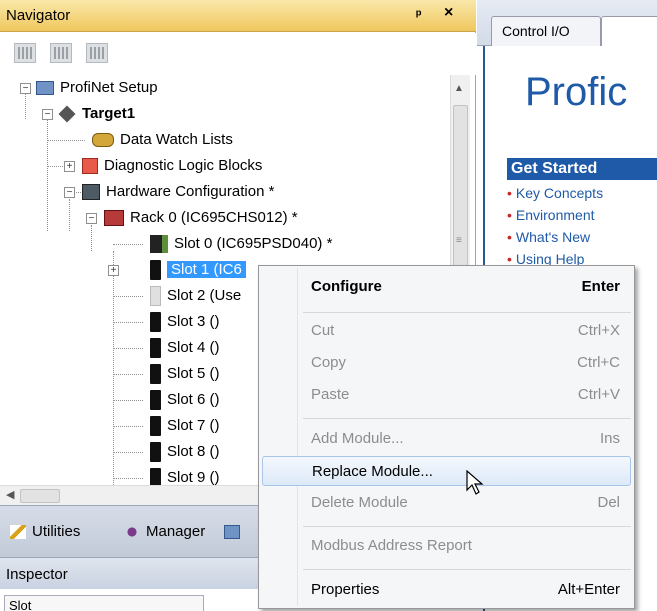 Image resolution: width=657 pixels, height=611 pixels. Describe the element at coordinates (446, 331) in the screenshot. I see `menu-item-cut: Cut Ctrl+X` at that location.